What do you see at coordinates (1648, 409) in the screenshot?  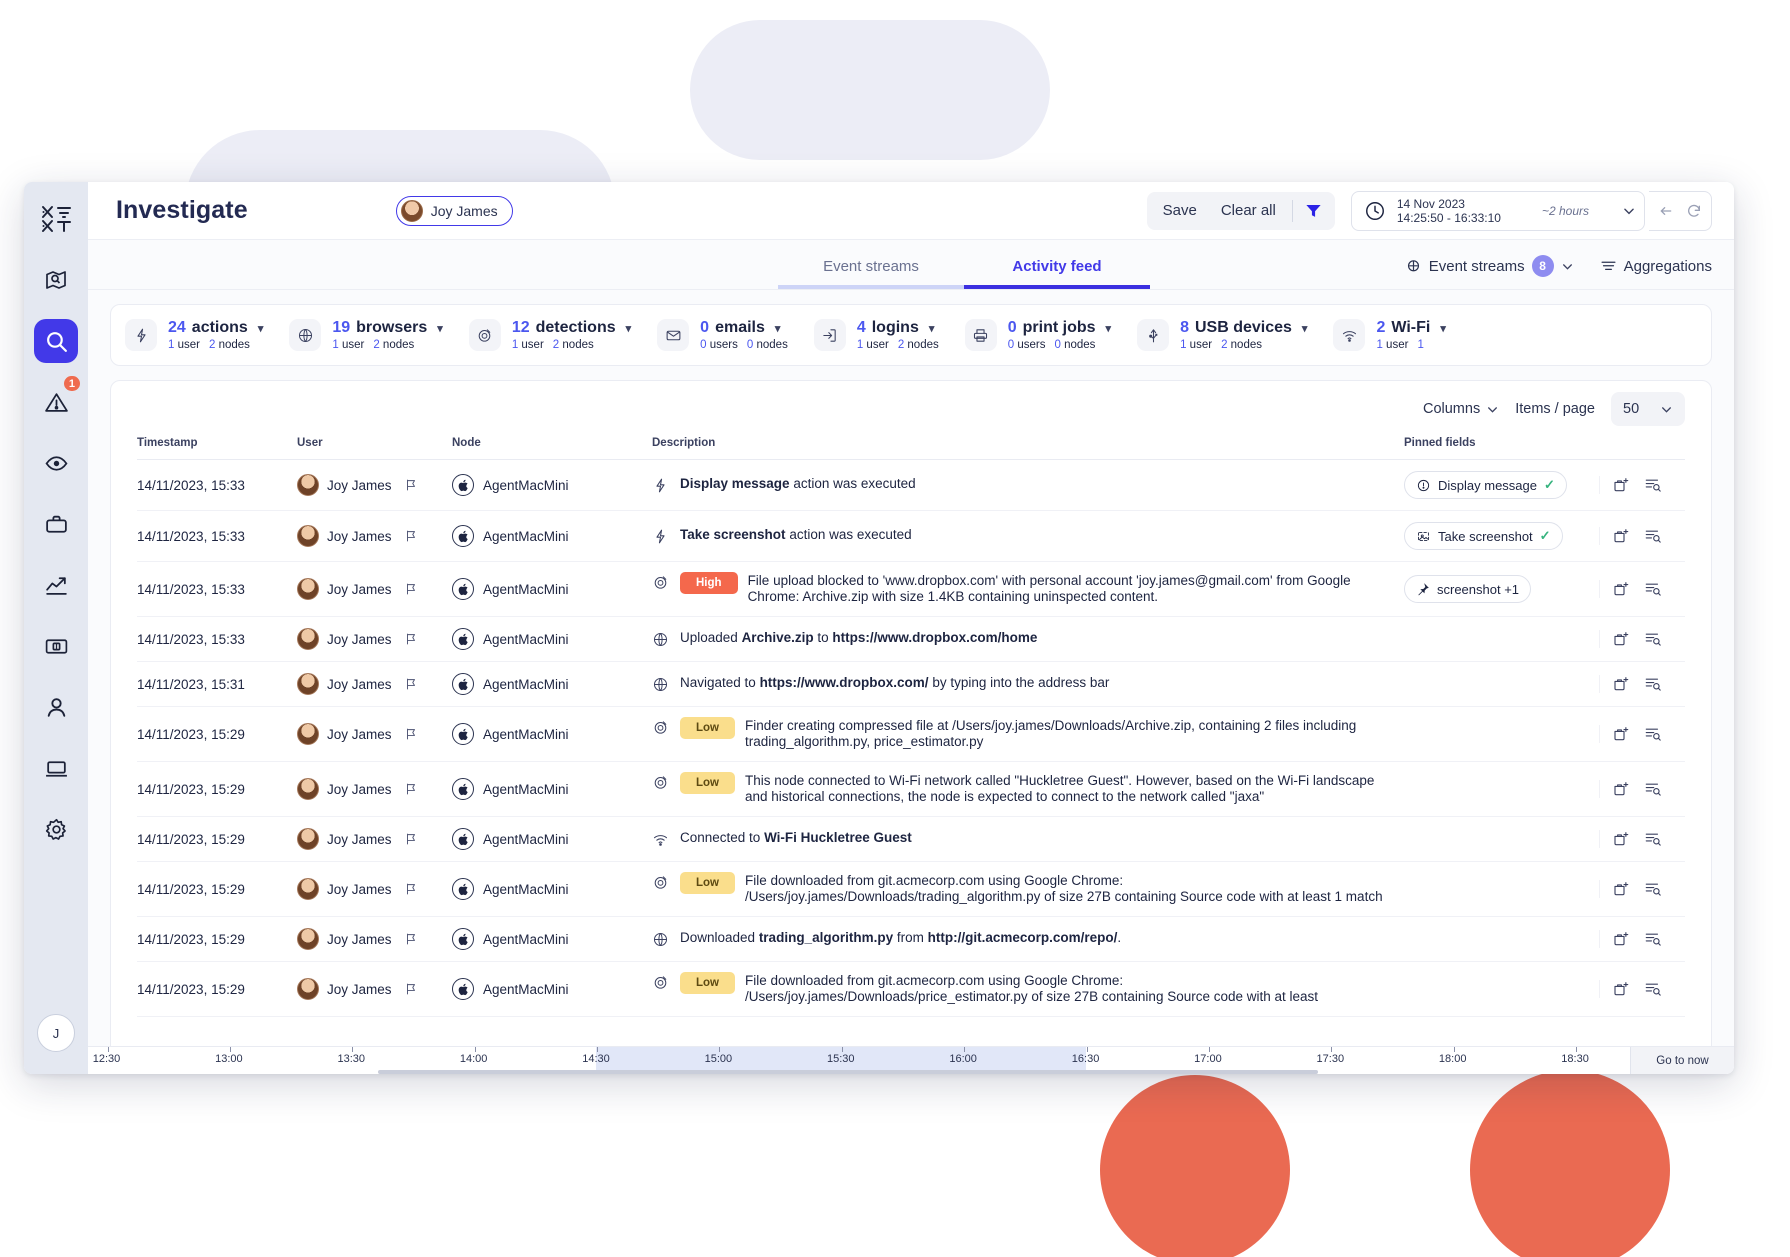 I see `items-per-page-select: 50` at bounding box center [1648, 409].